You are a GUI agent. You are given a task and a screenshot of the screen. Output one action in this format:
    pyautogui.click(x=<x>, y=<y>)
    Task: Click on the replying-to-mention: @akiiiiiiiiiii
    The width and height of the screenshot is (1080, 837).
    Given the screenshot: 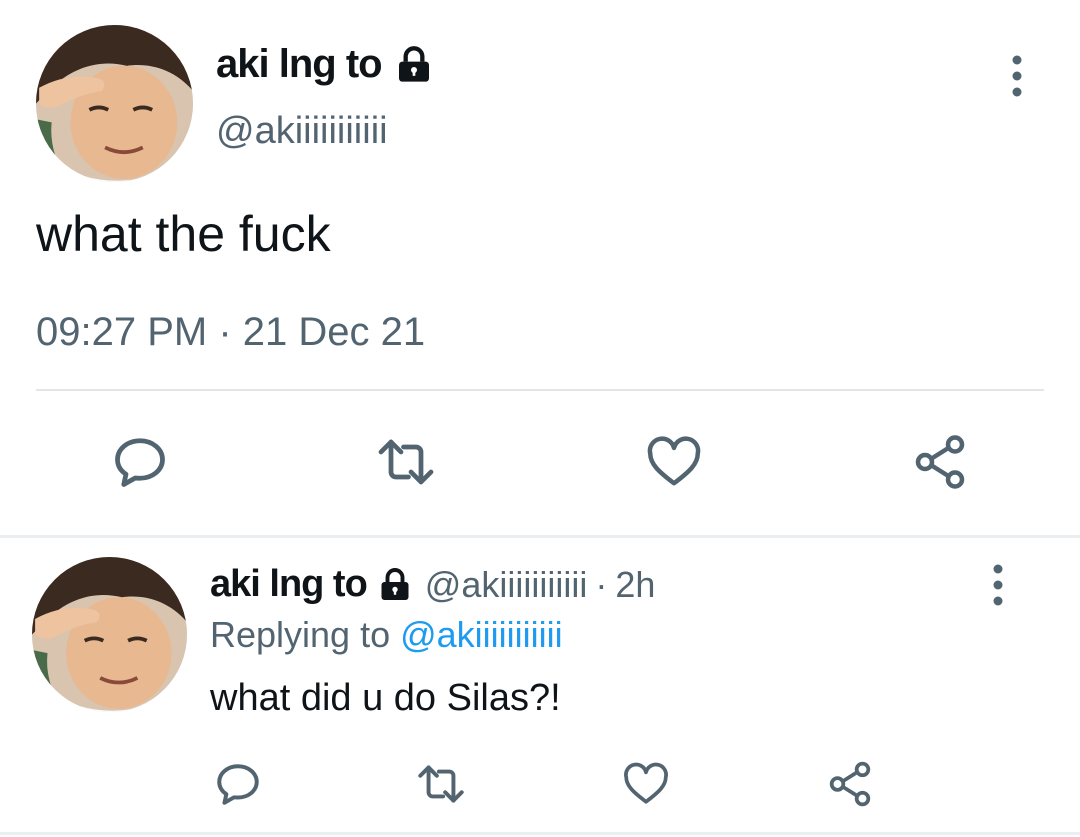 What is the action you would take?
    pyautogui.click(x=481, y=634)
    